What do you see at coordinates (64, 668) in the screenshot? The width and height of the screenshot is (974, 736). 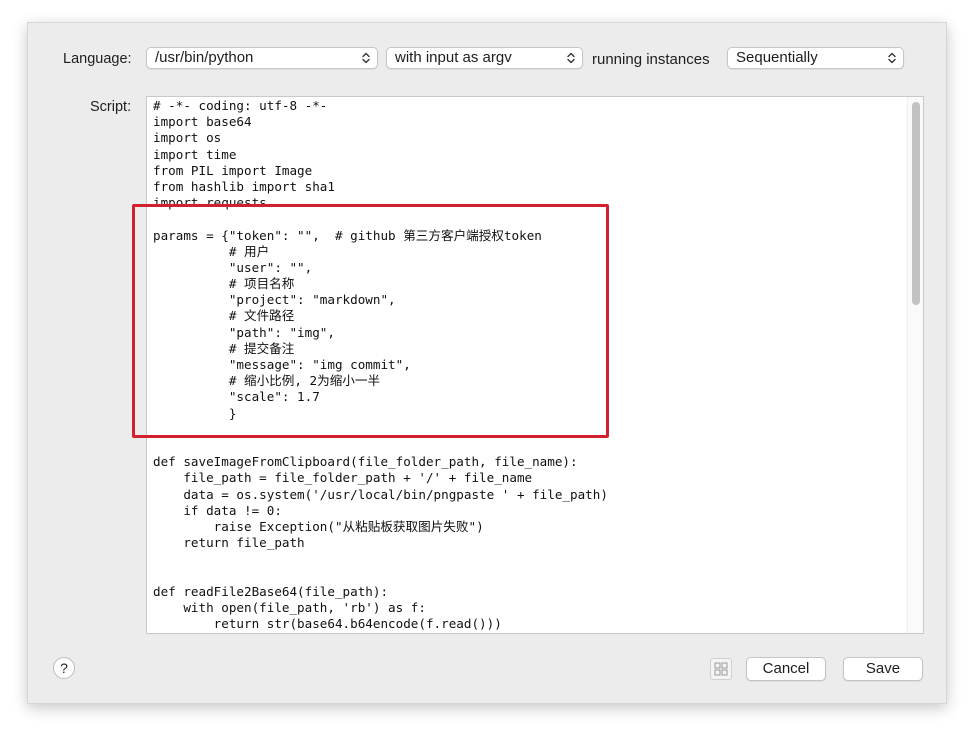 I see `help-icon: ?` at bounding box center [64, 668].